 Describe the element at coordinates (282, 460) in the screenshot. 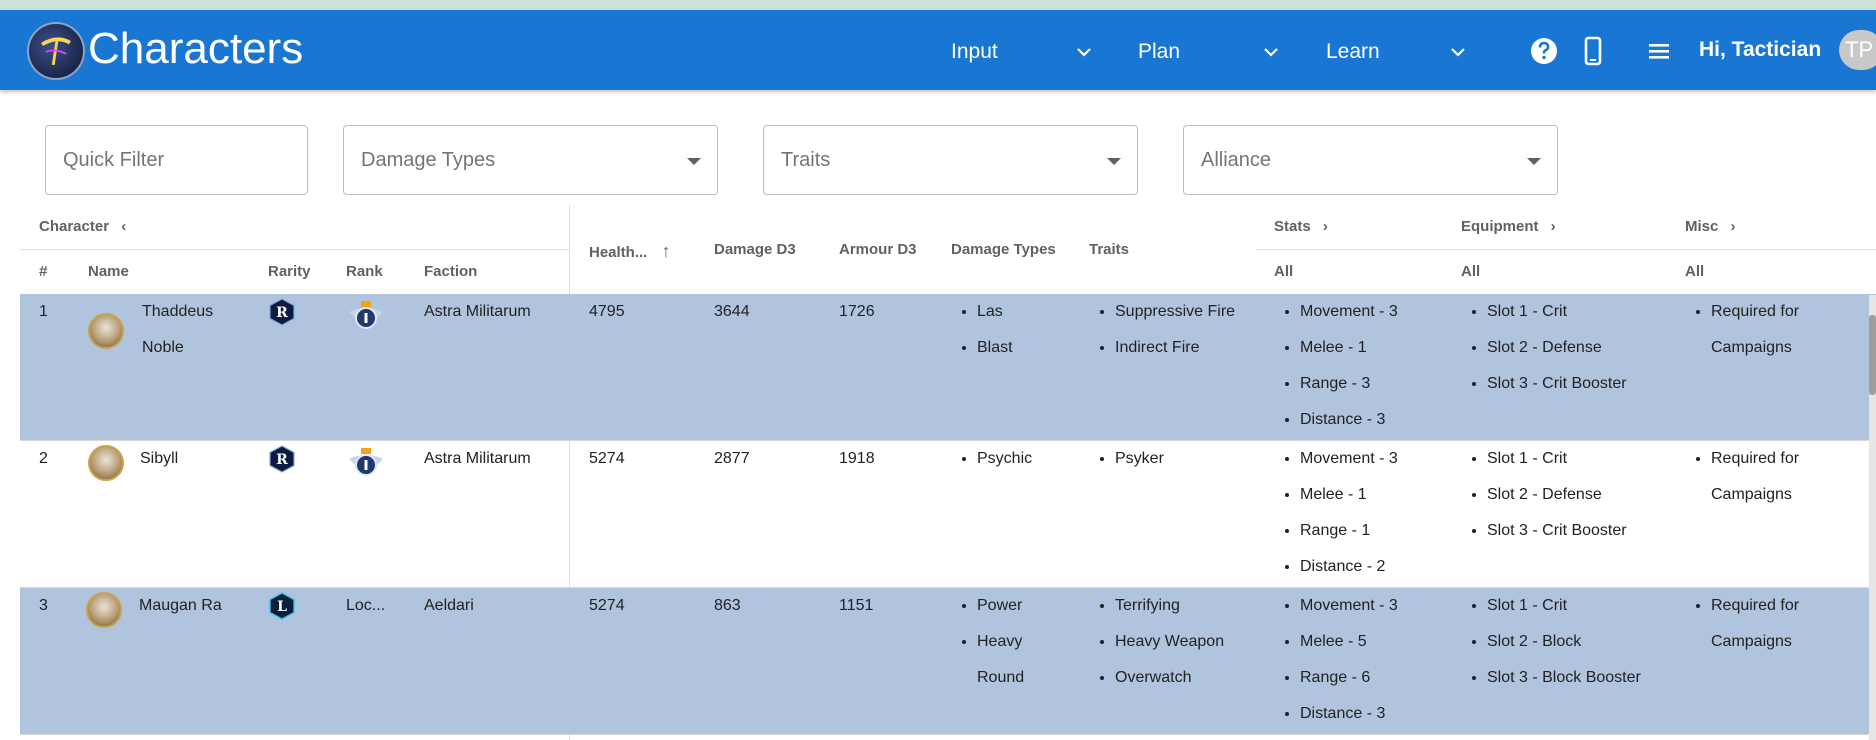

I see `rarity-letter: R` at that location.